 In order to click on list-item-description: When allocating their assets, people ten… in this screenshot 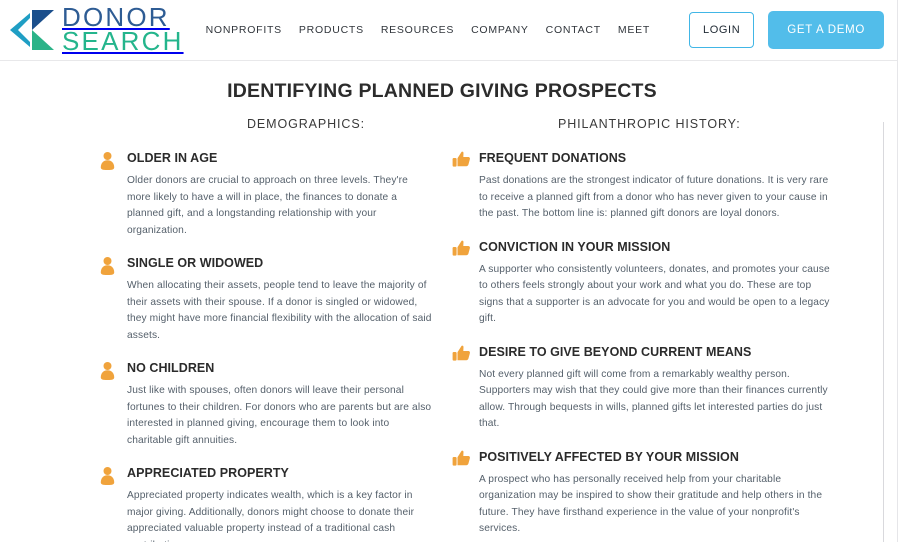, I will do `click(279, 310)`.